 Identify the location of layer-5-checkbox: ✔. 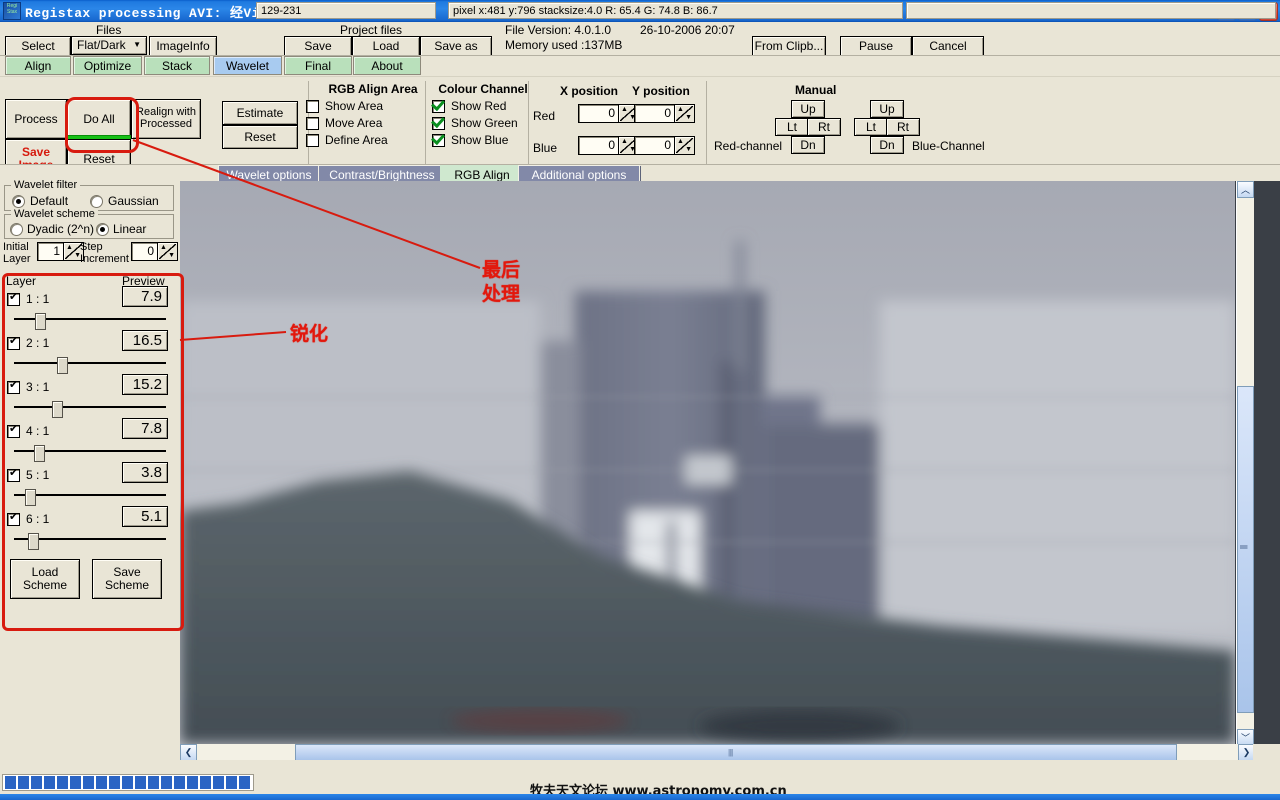
(13, 474).